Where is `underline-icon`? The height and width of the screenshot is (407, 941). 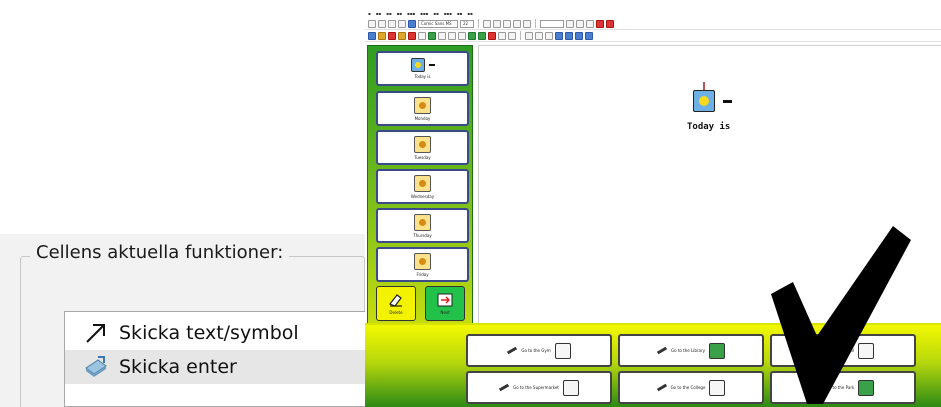 underline-icon is located at coordinates (517, 23).